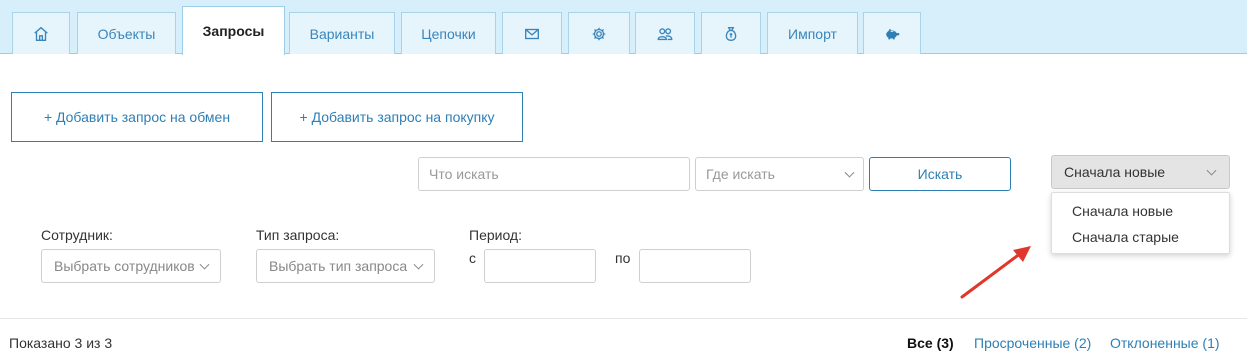  I want to click on search-button-label: Искать, so click(940, 174).